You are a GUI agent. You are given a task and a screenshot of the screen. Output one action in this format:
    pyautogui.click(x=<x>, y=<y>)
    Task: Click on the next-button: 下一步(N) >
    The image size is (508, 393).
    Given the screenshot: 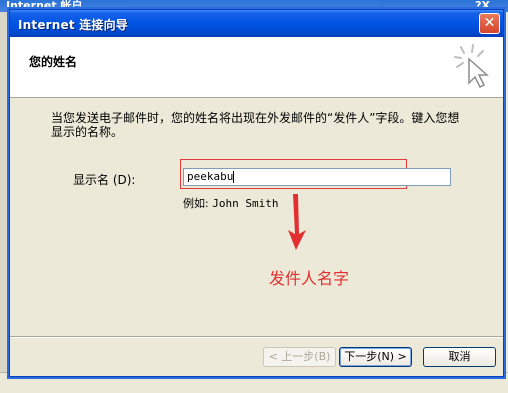 What is the action you would take?
    pyautogui.click(x=375, y=357)
    